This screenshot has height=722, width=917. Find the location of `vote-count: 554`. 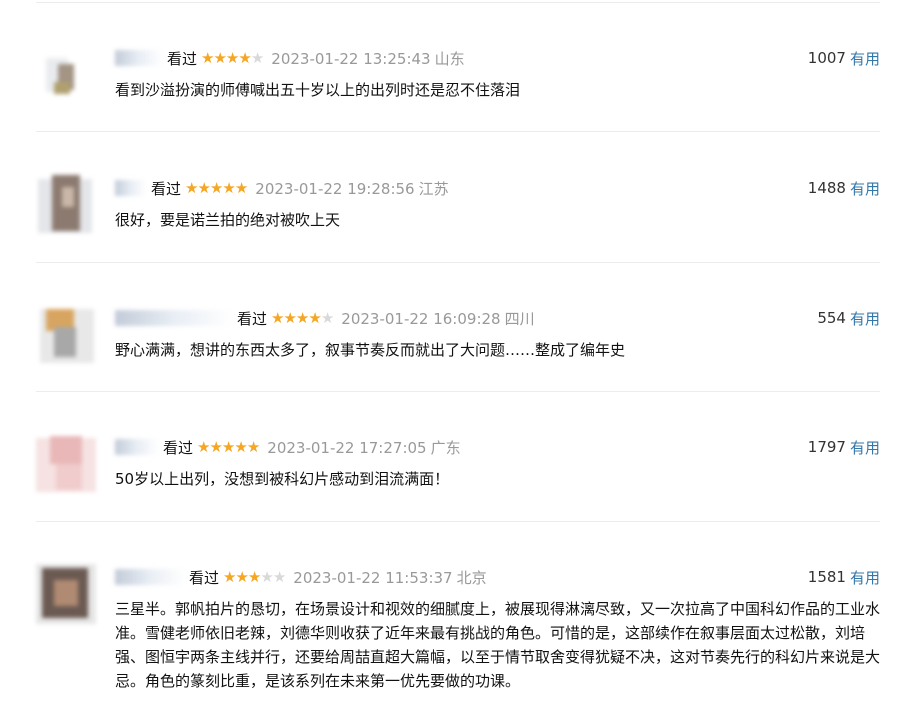

vote-count: 554 is located at coordinates (831, 318).